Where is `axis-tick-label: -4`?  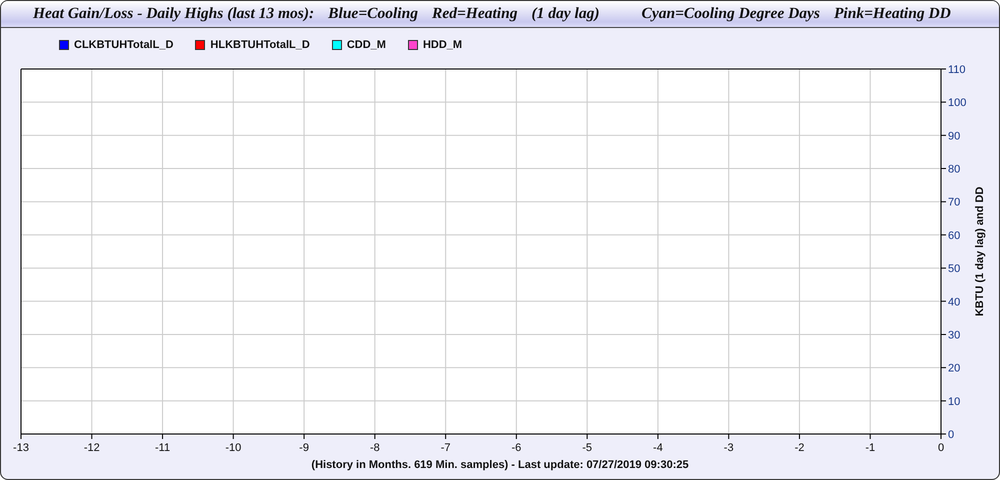
axis-tick-label: -4 is located at coordinates (658, 448).